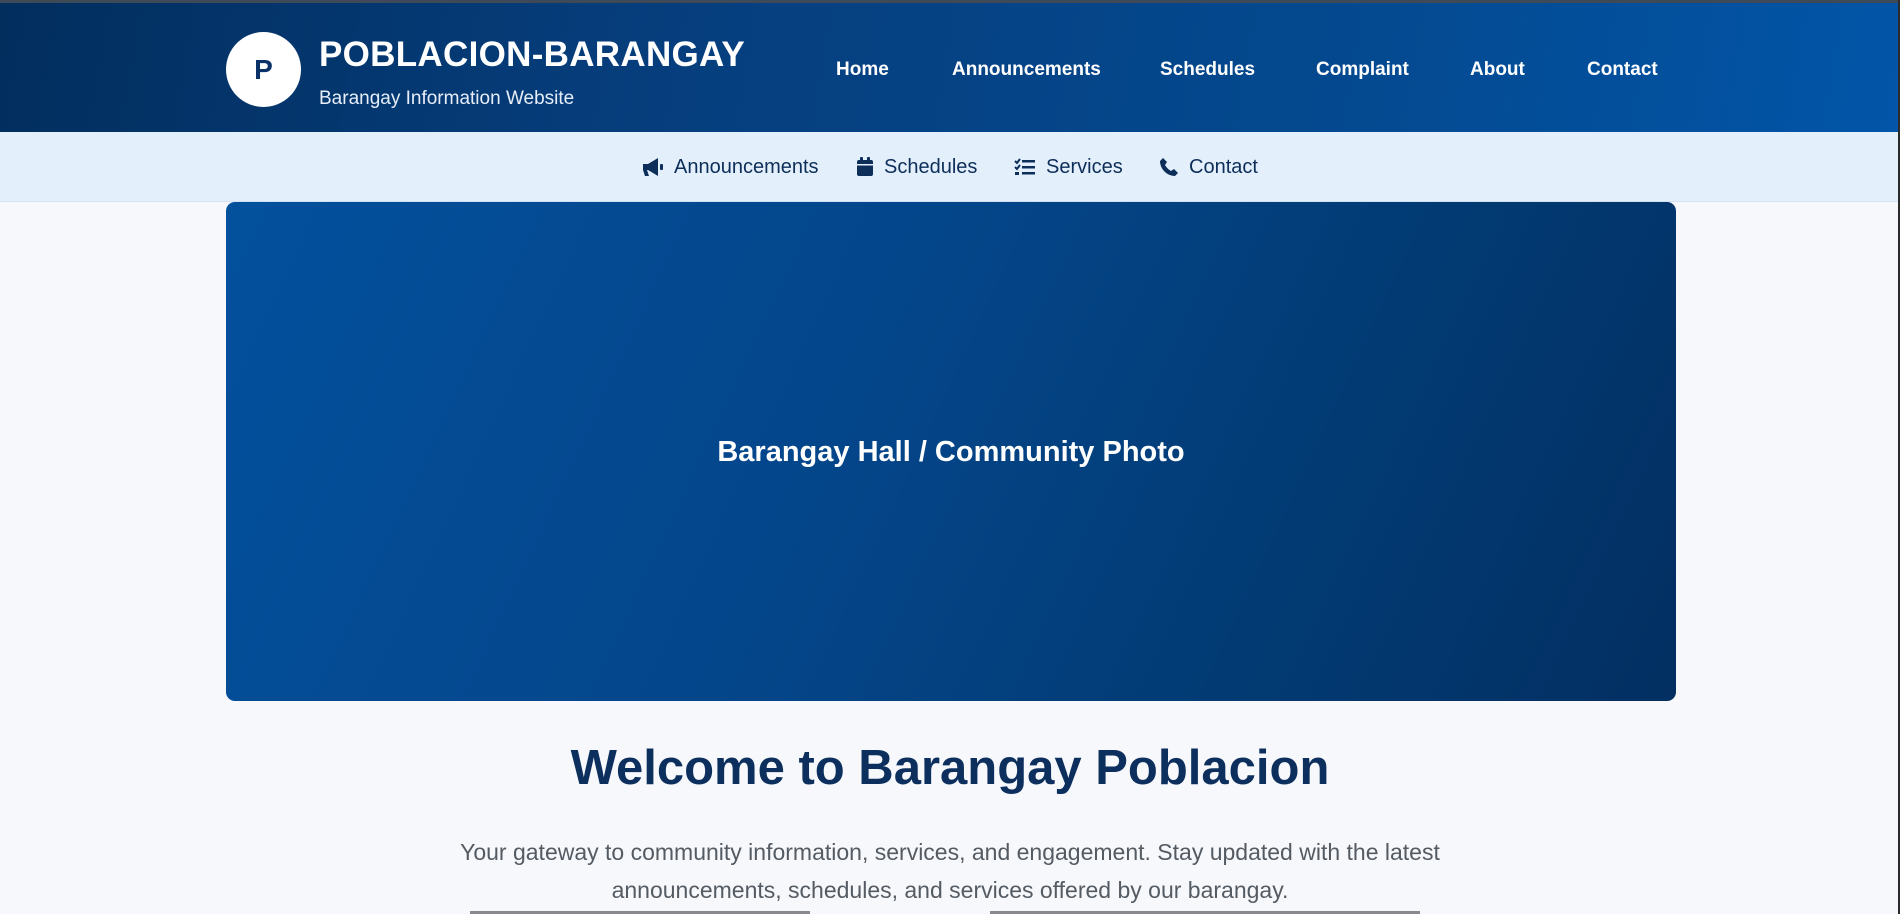 This screenshot has width=1900, height=914. I want to click on quick-link-services: Services, so click(1068, 167).